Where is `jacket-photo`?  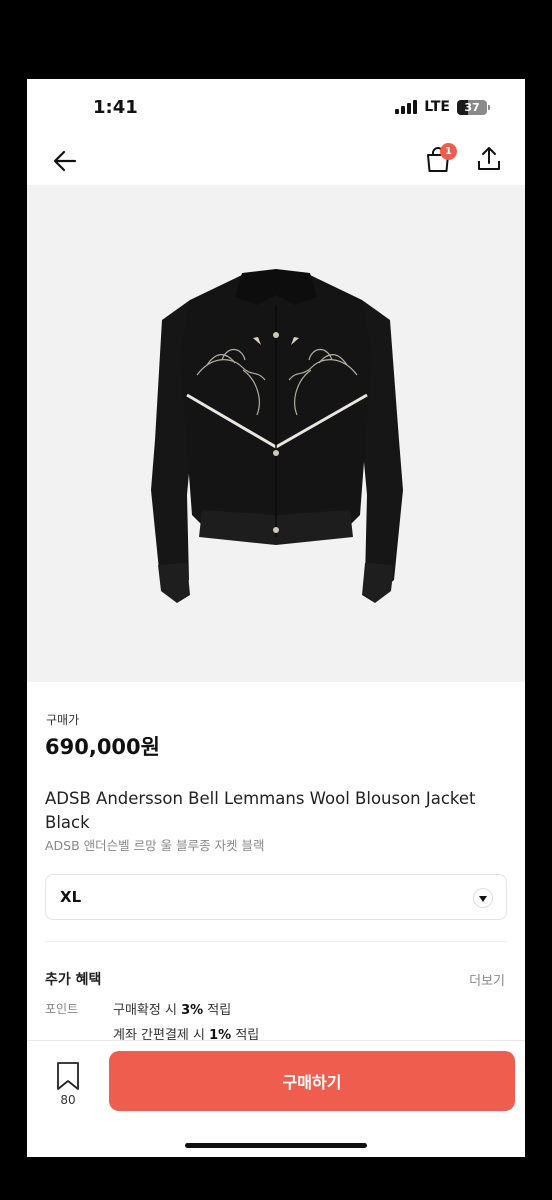
jacket-photo is located at coordinates (277, 436).